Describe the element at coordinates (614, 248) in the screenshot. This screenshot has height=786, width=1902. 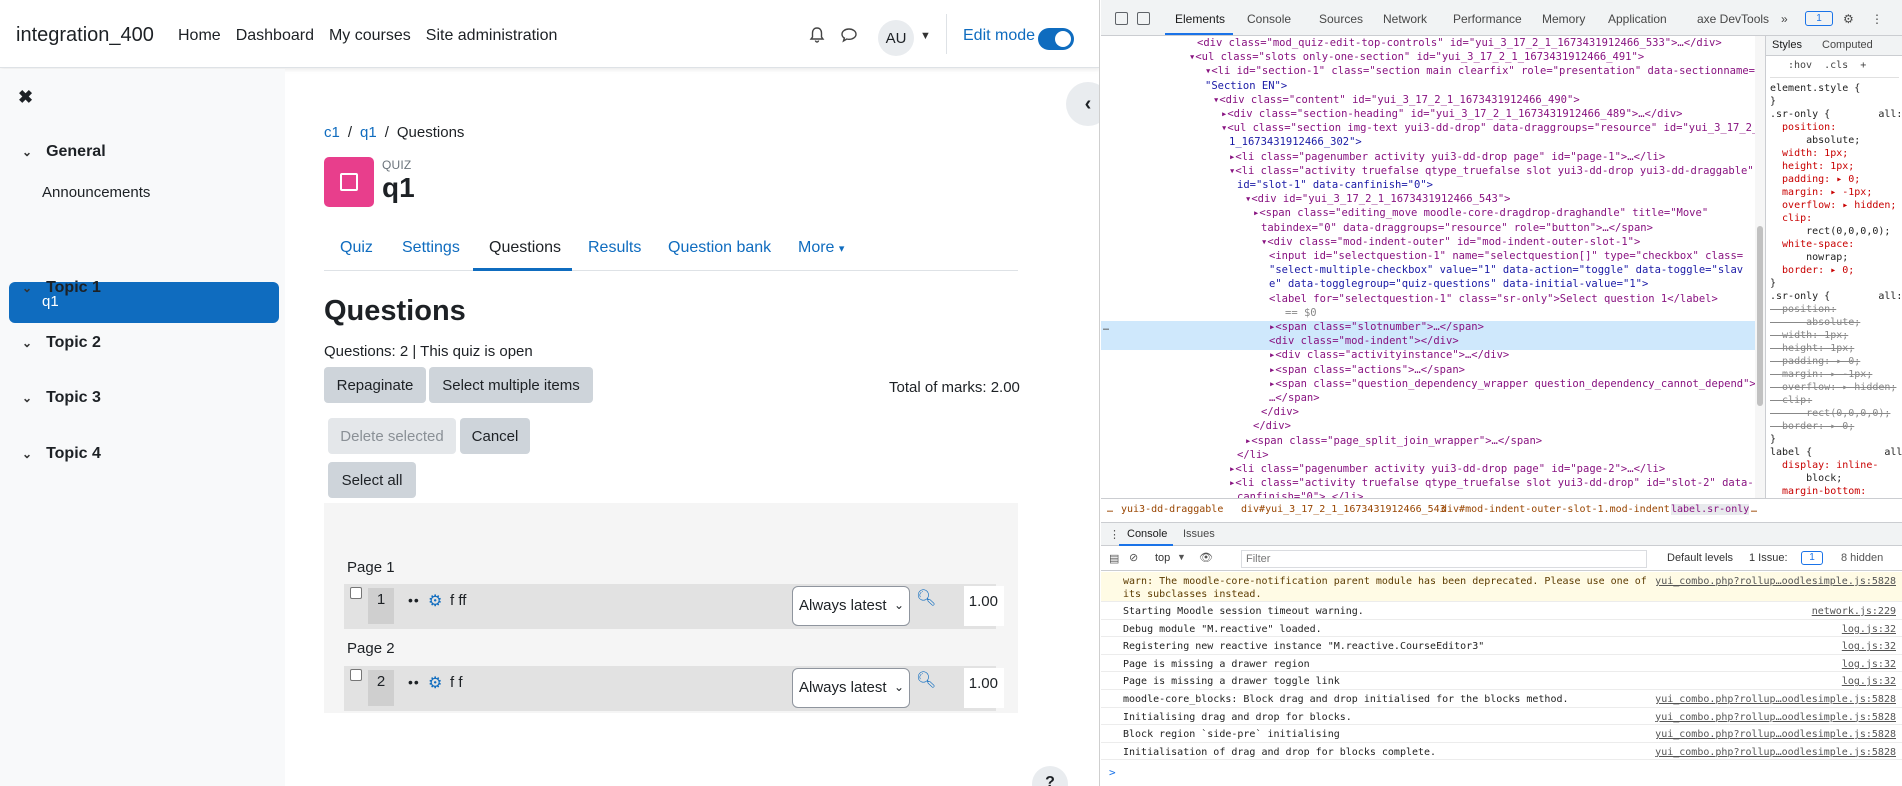
I see `tab-results: Results` at that location.